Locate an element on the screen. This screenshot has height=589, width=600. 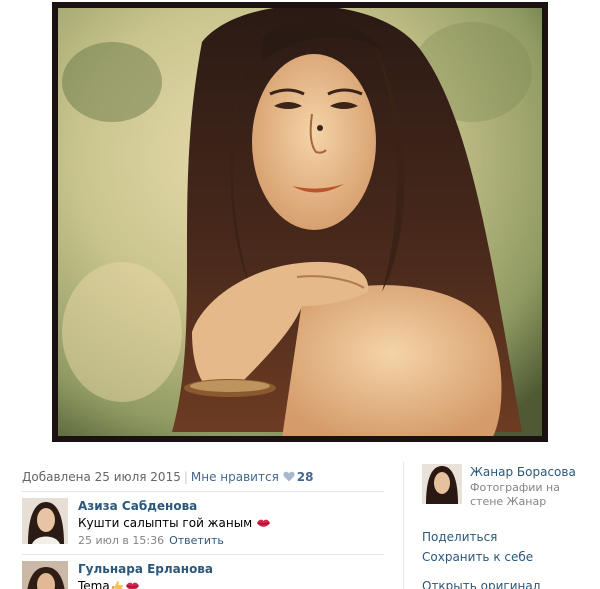
reply-link: Ответить is located at coordinates (196, 540).